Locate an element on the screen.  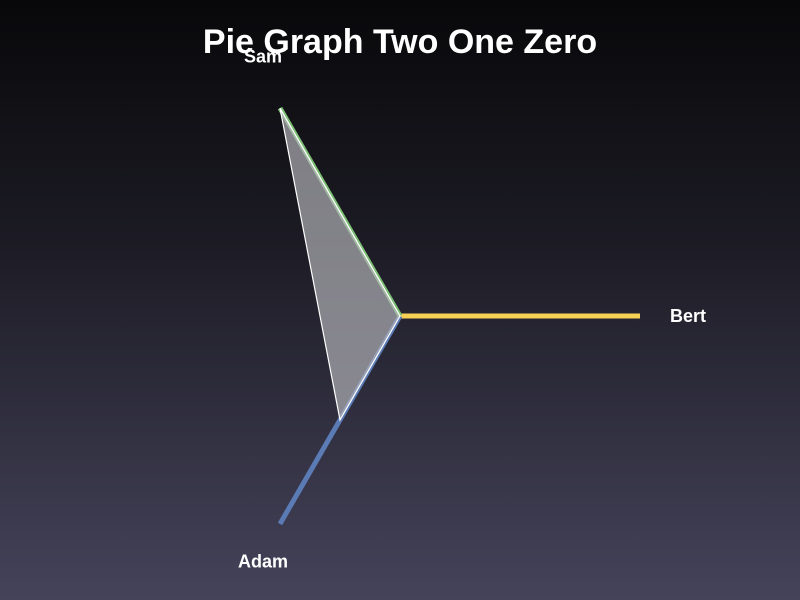
series-layer is located at coordinates (340, 264).